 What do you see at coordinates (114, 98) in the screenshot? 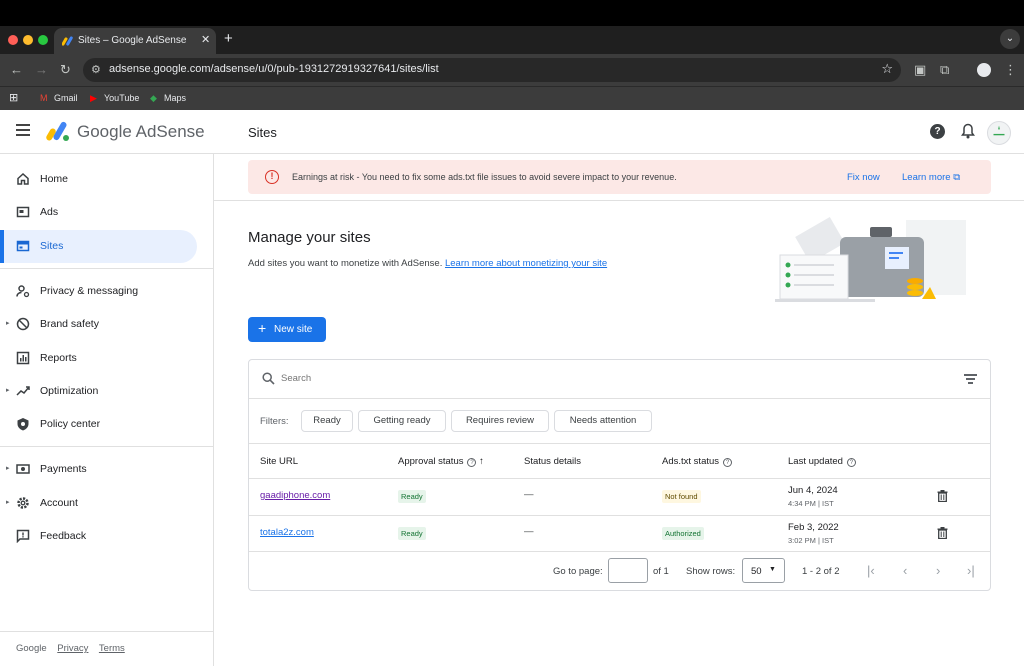
I see `bookmark-youtube: ▶ YouTube` at bounding box center [114, 98].